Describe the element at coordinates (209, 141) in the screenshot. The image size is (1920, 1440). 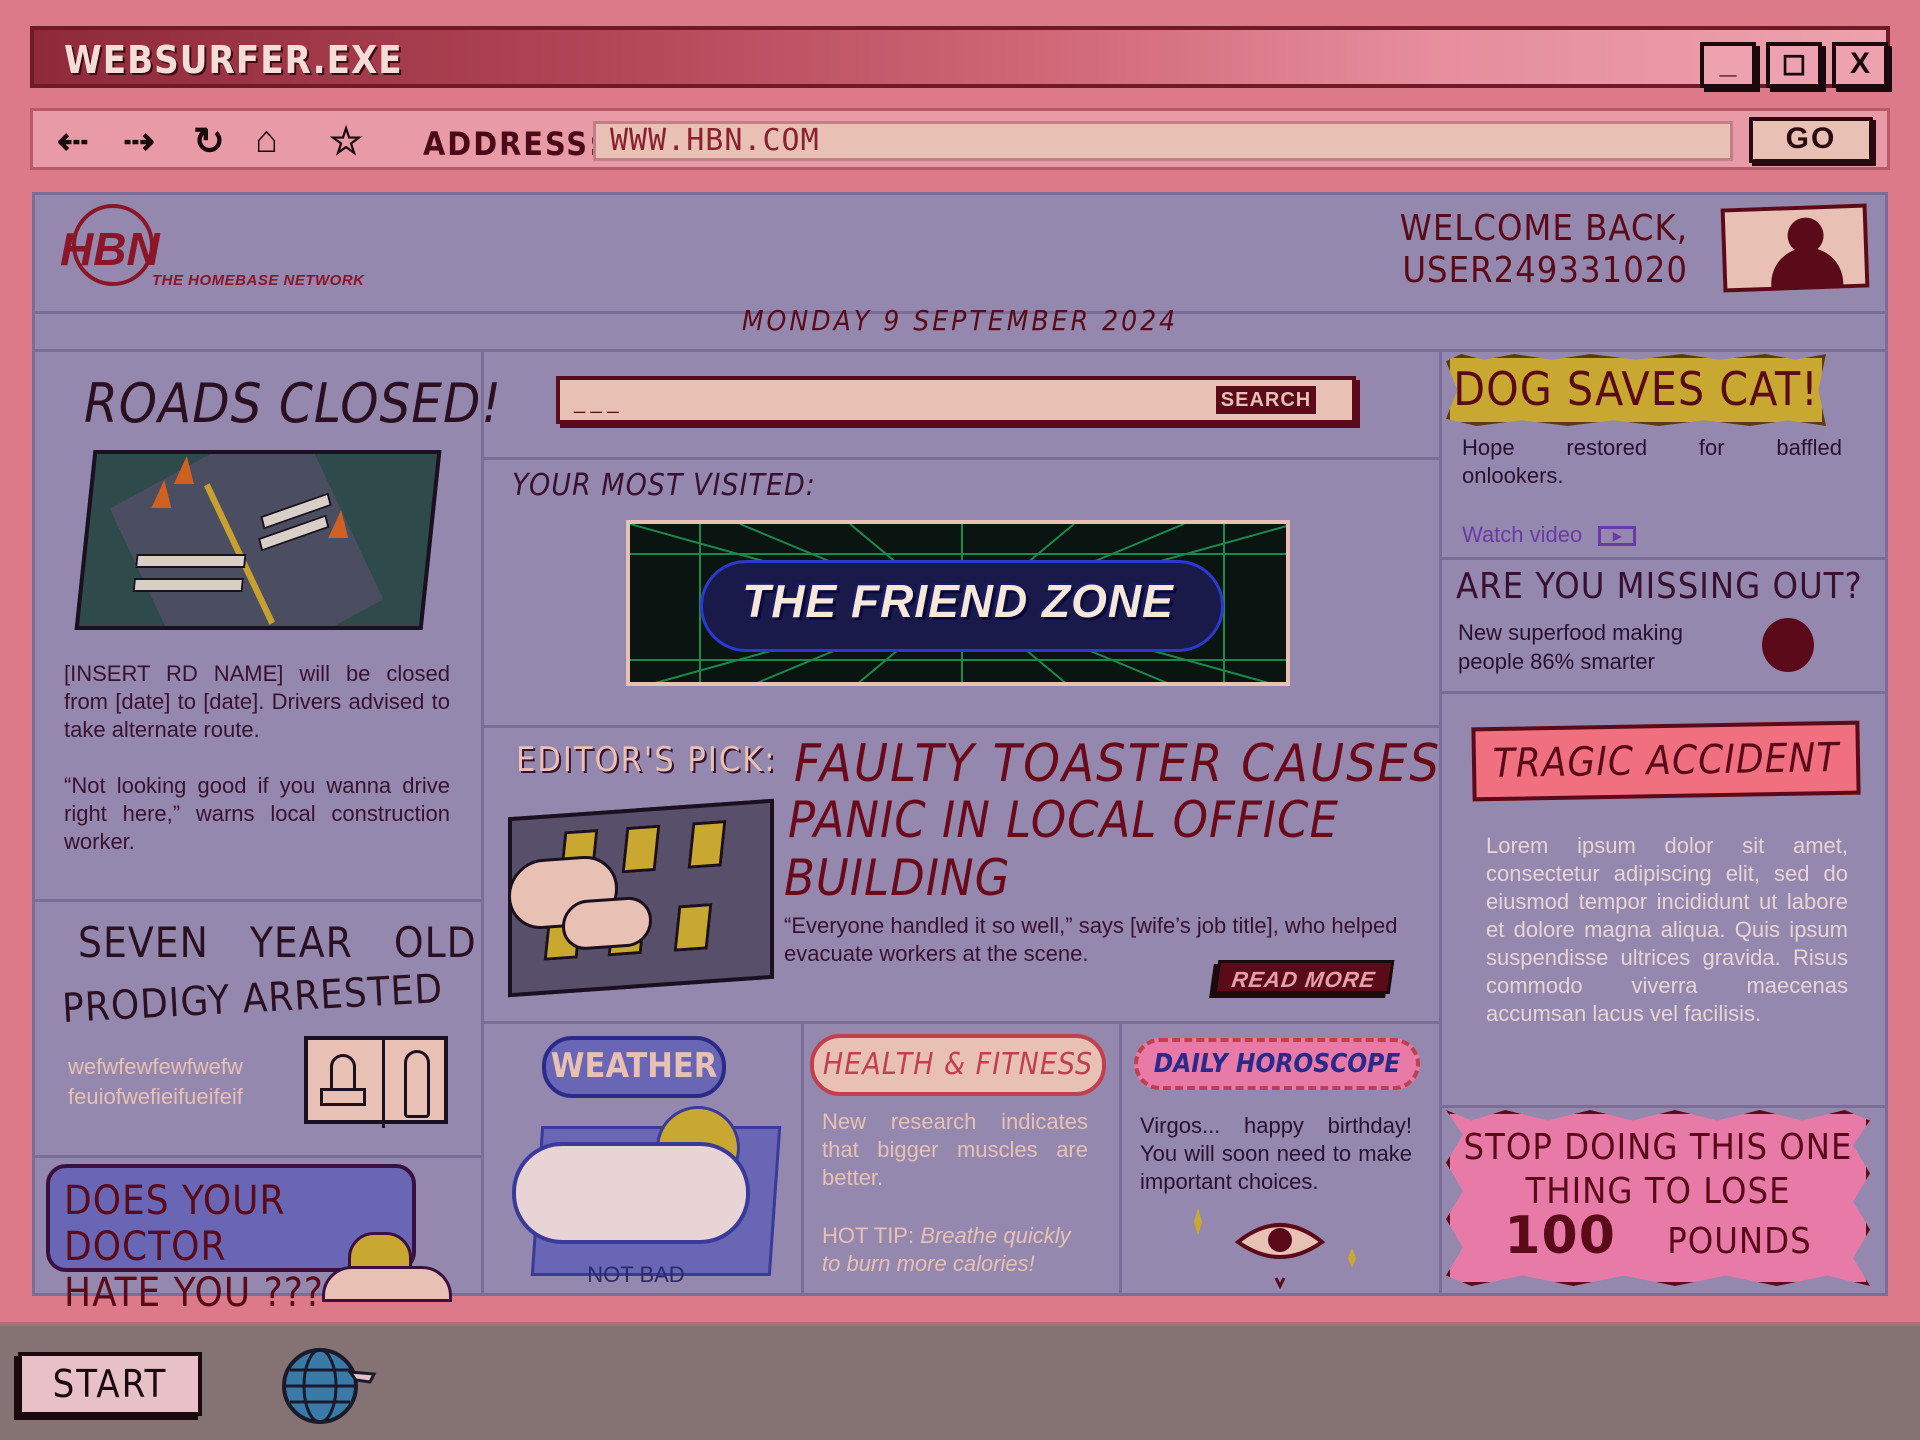
I see `refresh-icon: ↻` at that location.